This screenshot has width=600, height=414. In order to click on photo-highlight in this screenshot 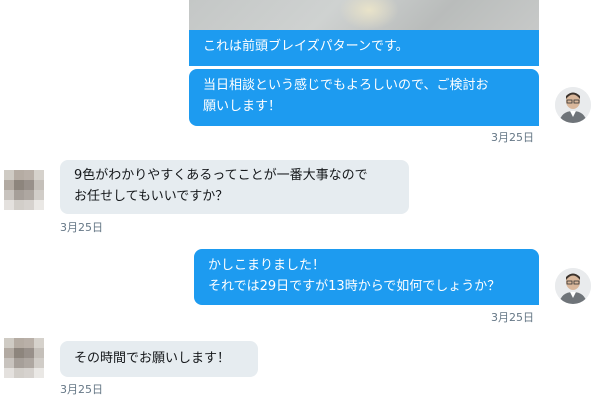, I will do `click(369, 15)`.